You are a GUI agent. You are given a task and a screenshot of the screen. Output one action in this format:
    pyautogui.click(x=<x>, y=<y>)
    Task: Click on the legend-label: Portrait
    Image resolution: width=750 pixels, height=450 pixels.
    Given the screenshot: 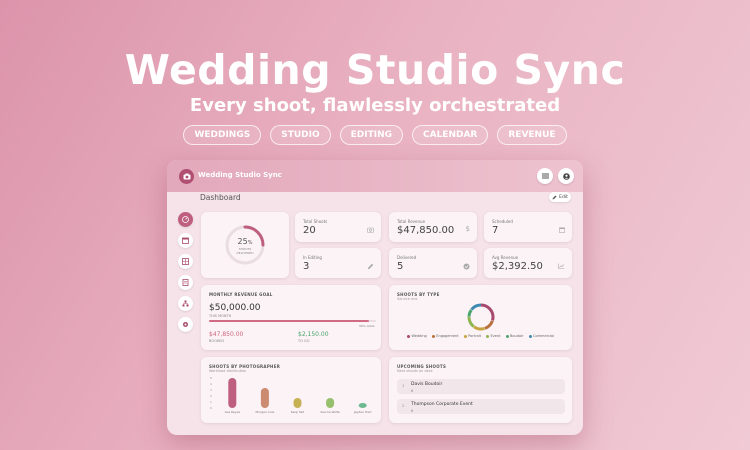 What is the action you would take?
    pyautogui.click(x=474, y=336)
    